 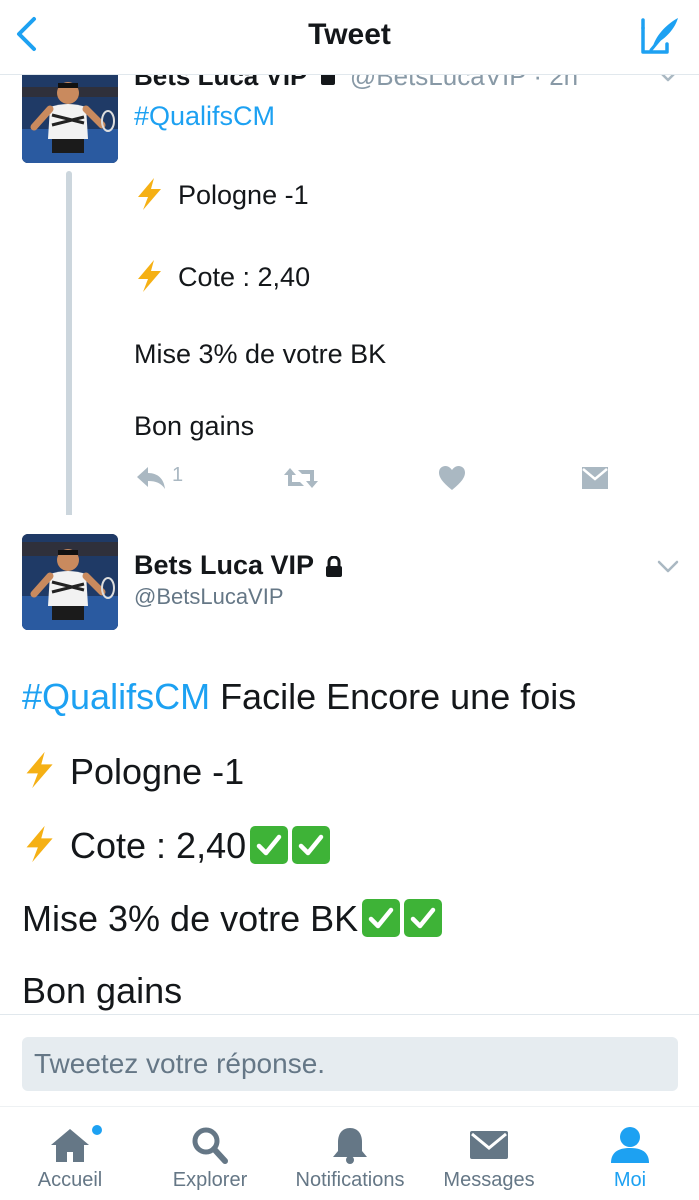 I want to click on tab-label: Explorer, so click(x=210, y=1180).